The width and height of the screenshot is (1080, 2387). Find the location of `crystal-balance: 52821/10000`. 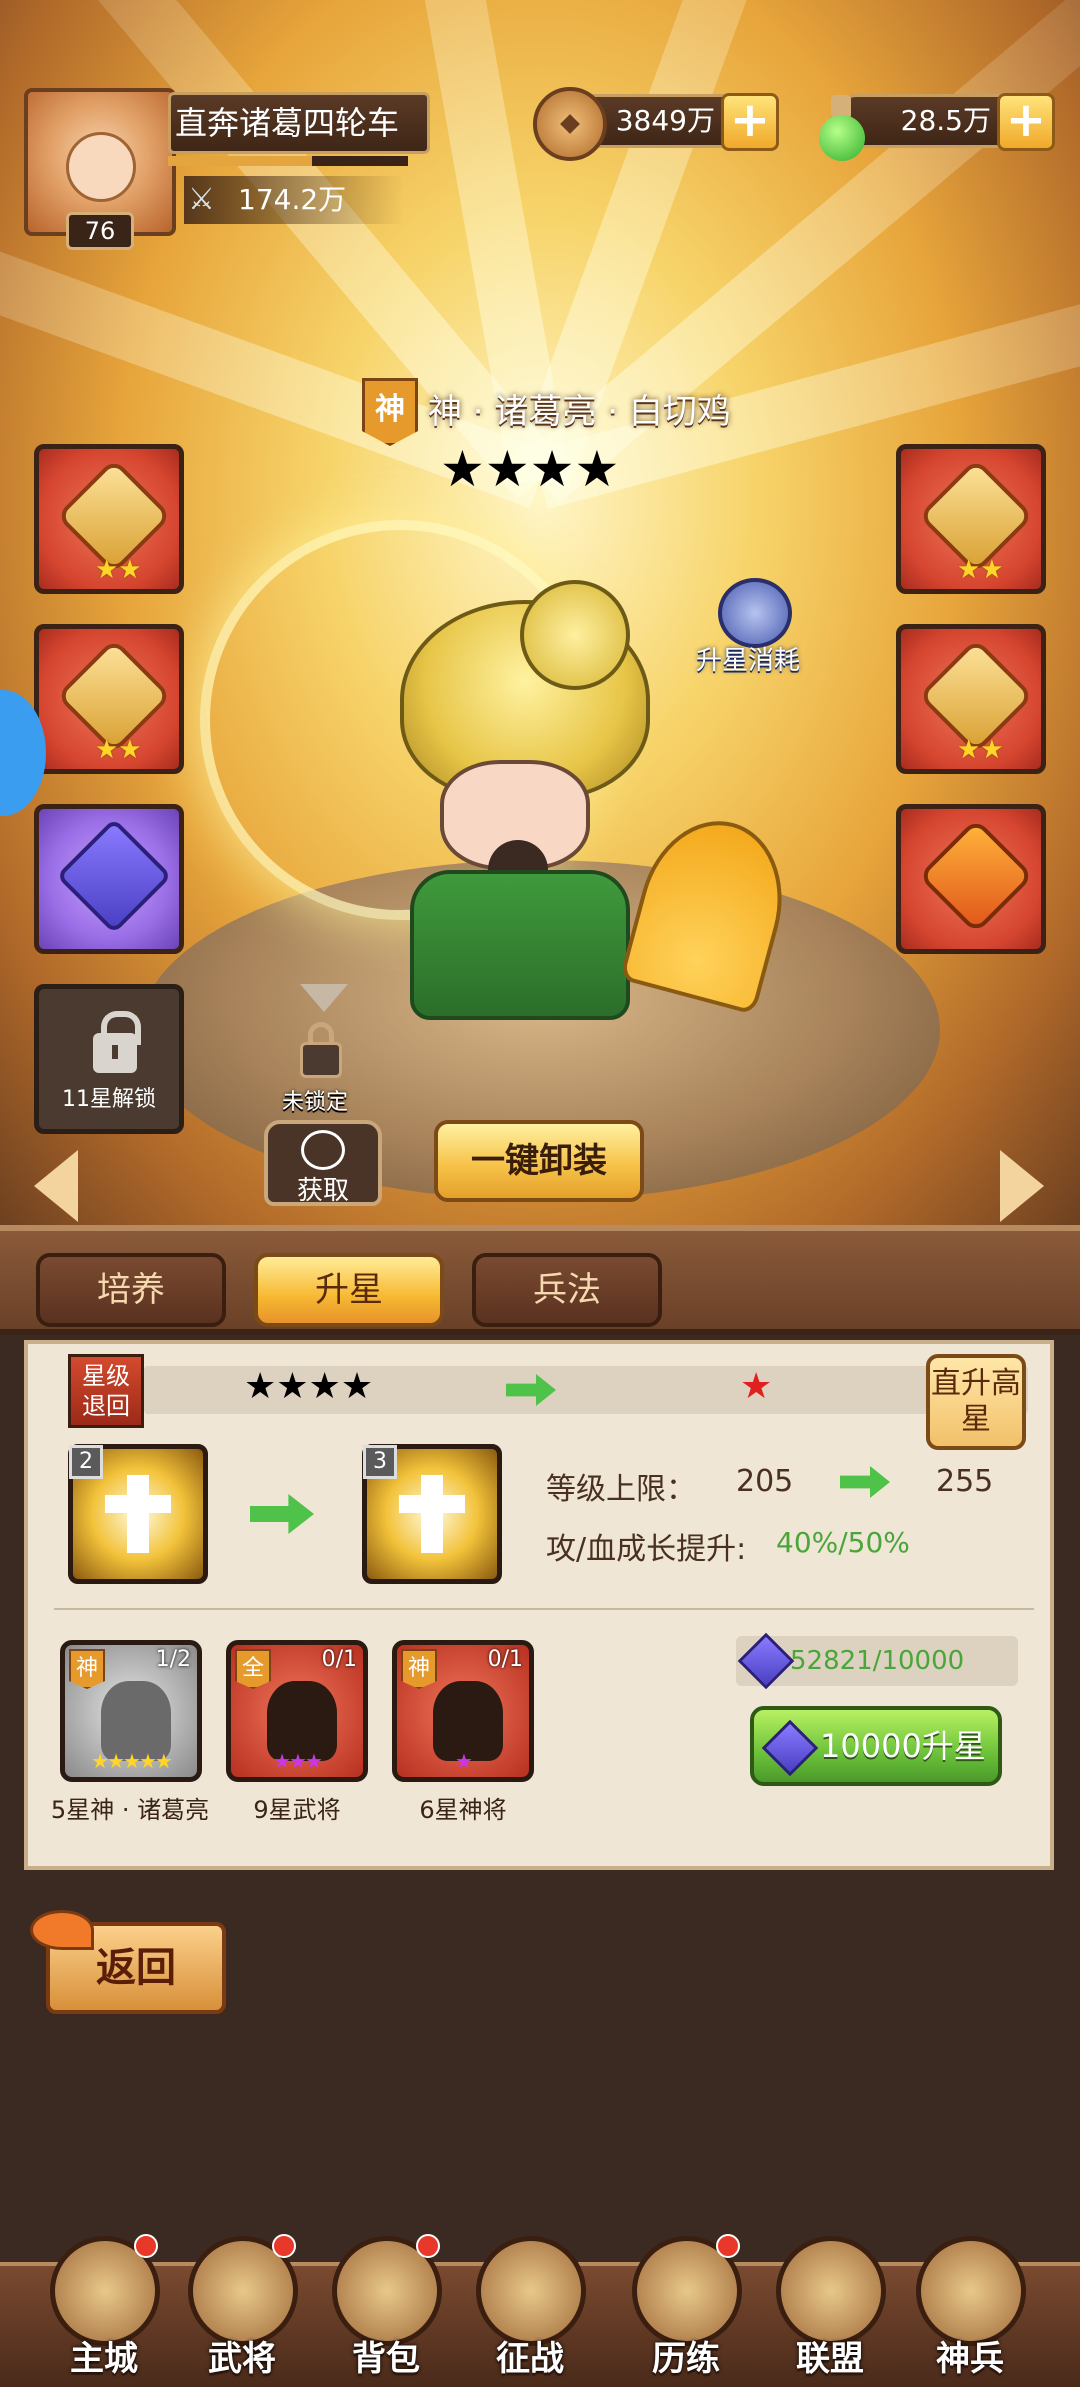

crystal-balance: 52821/10000 is located at coordinates (877, 1661).